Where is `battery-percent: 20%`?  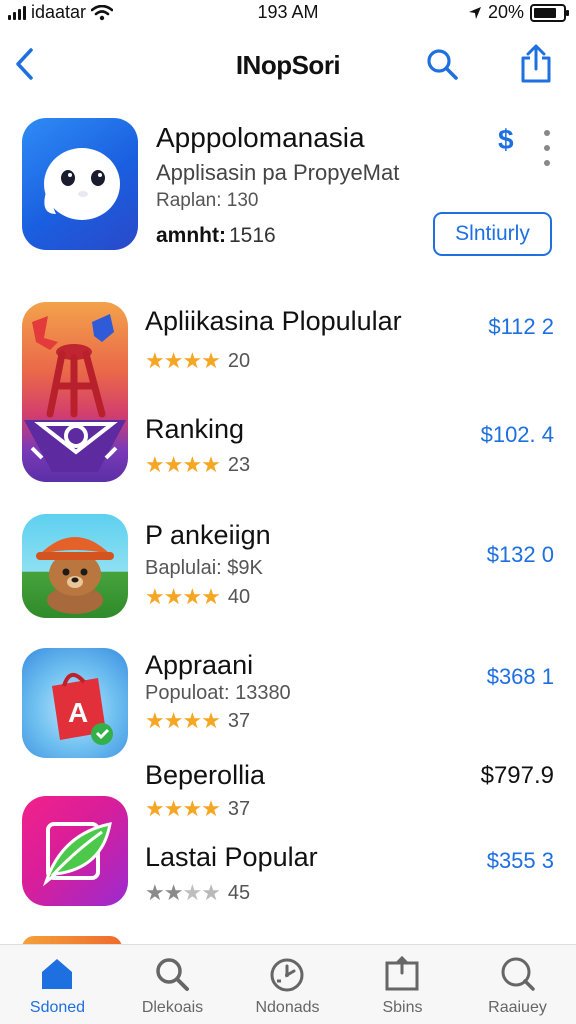 battery-percent: 20% is located at coordinates (505, 12).